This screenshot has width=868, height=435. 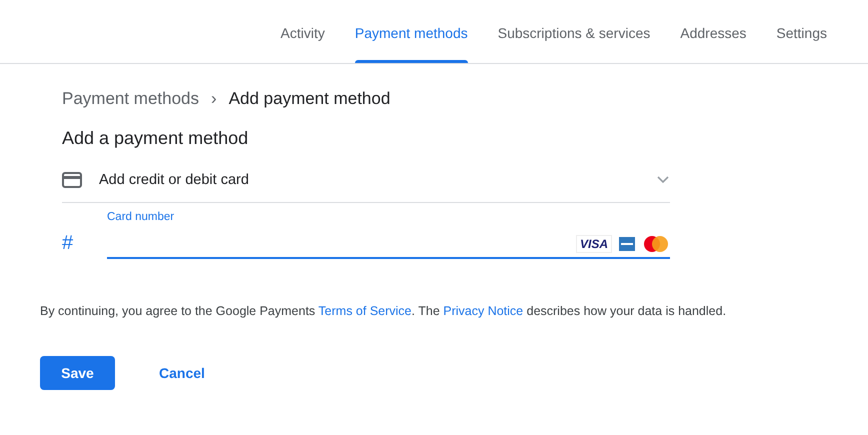 What do you see at coordinates (309, 99) in the screenshot?
I see `breadcrumb-current: Add payment method` at bounding box center [309, 99].